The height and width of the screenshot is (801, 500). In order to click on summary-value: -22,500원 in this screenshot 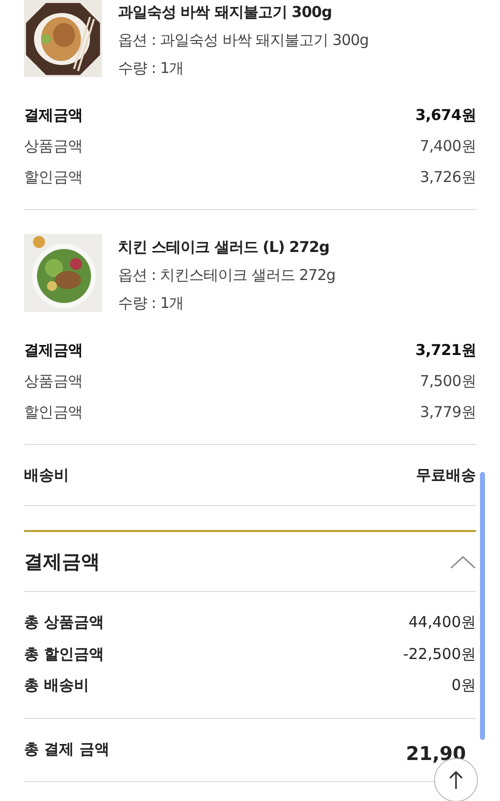, I will do `click(439, 654)`.